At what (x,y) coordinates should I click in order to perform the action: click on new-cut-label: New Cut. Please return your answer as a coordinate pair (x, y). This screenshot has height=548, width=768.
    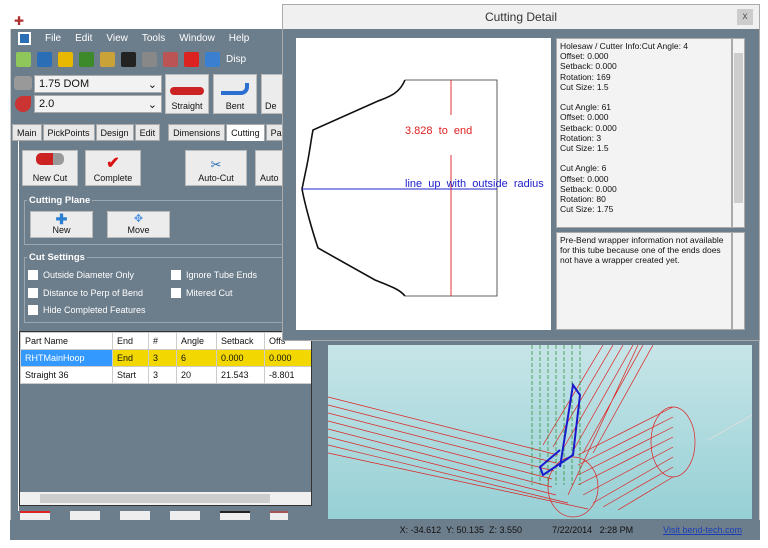
    Looking at the image, I should click on (50, 178).